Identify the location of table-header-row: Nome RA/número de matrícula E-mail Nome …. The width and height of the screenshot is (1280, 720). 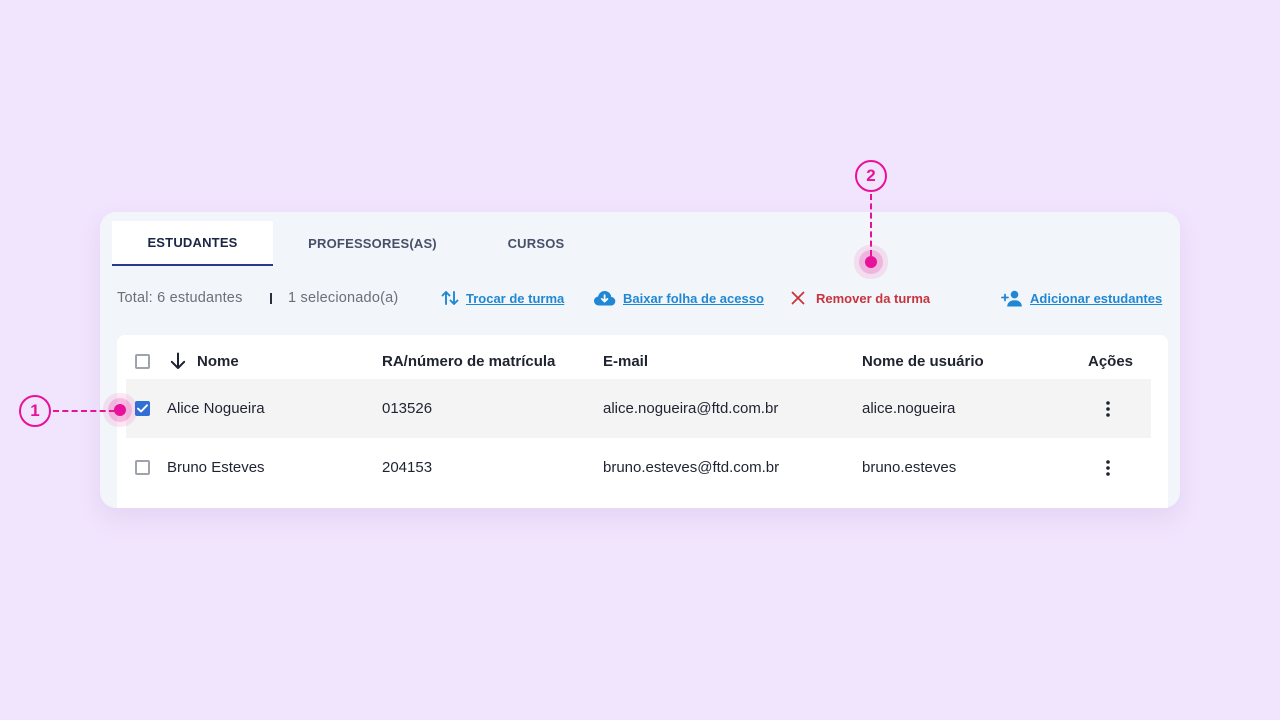
(638, 361).